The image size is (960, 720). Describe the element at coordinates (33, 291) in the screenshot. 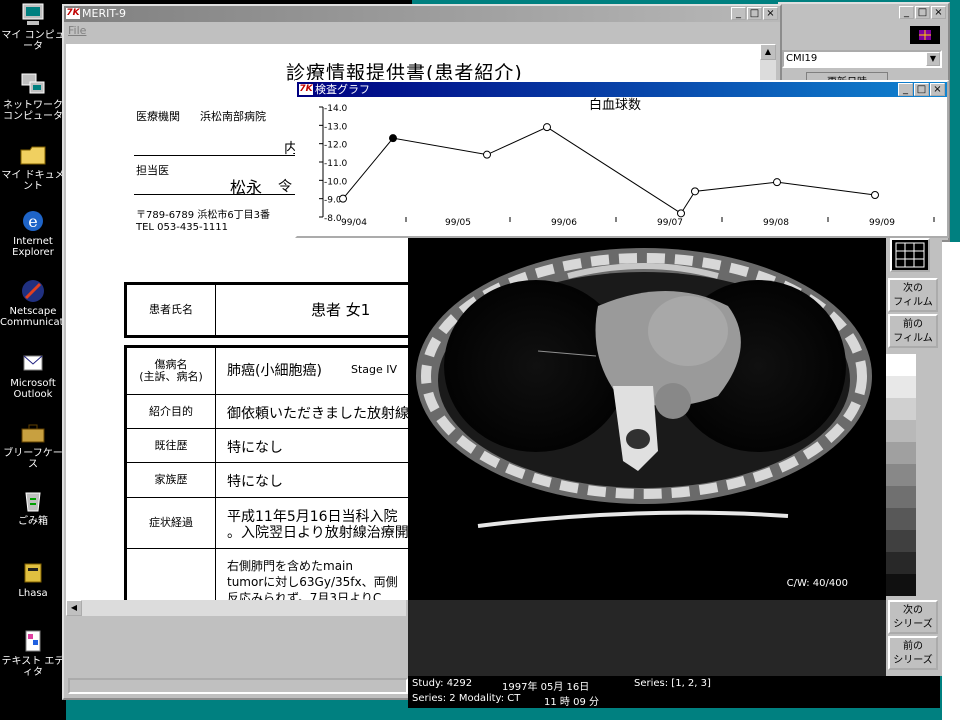

I see `netscape-icon` at that location.